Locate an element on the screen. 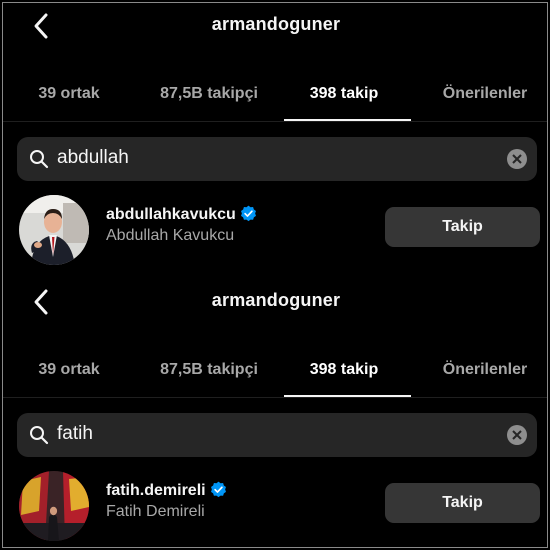  search-input: fatih is located at coordinates (277, 435).